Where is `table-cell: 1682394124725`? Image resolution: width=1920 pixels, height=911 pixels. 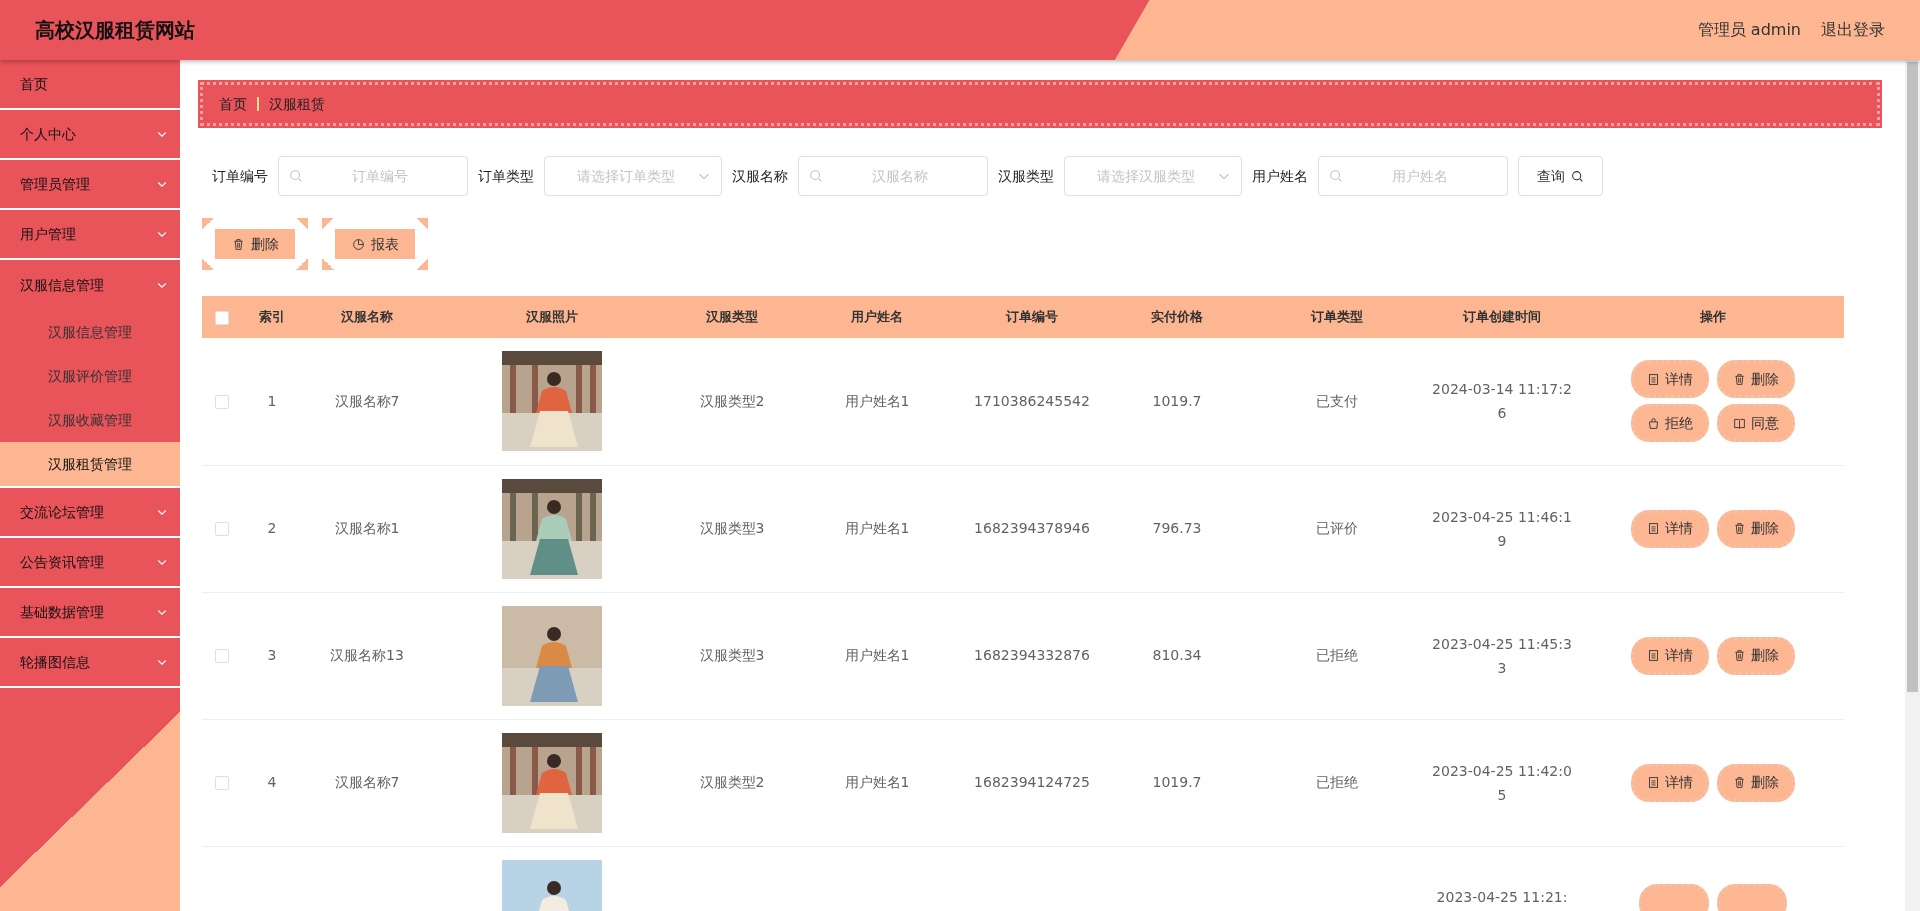 table-cell: 1682394124725 is located at coordinates (1032, 782).